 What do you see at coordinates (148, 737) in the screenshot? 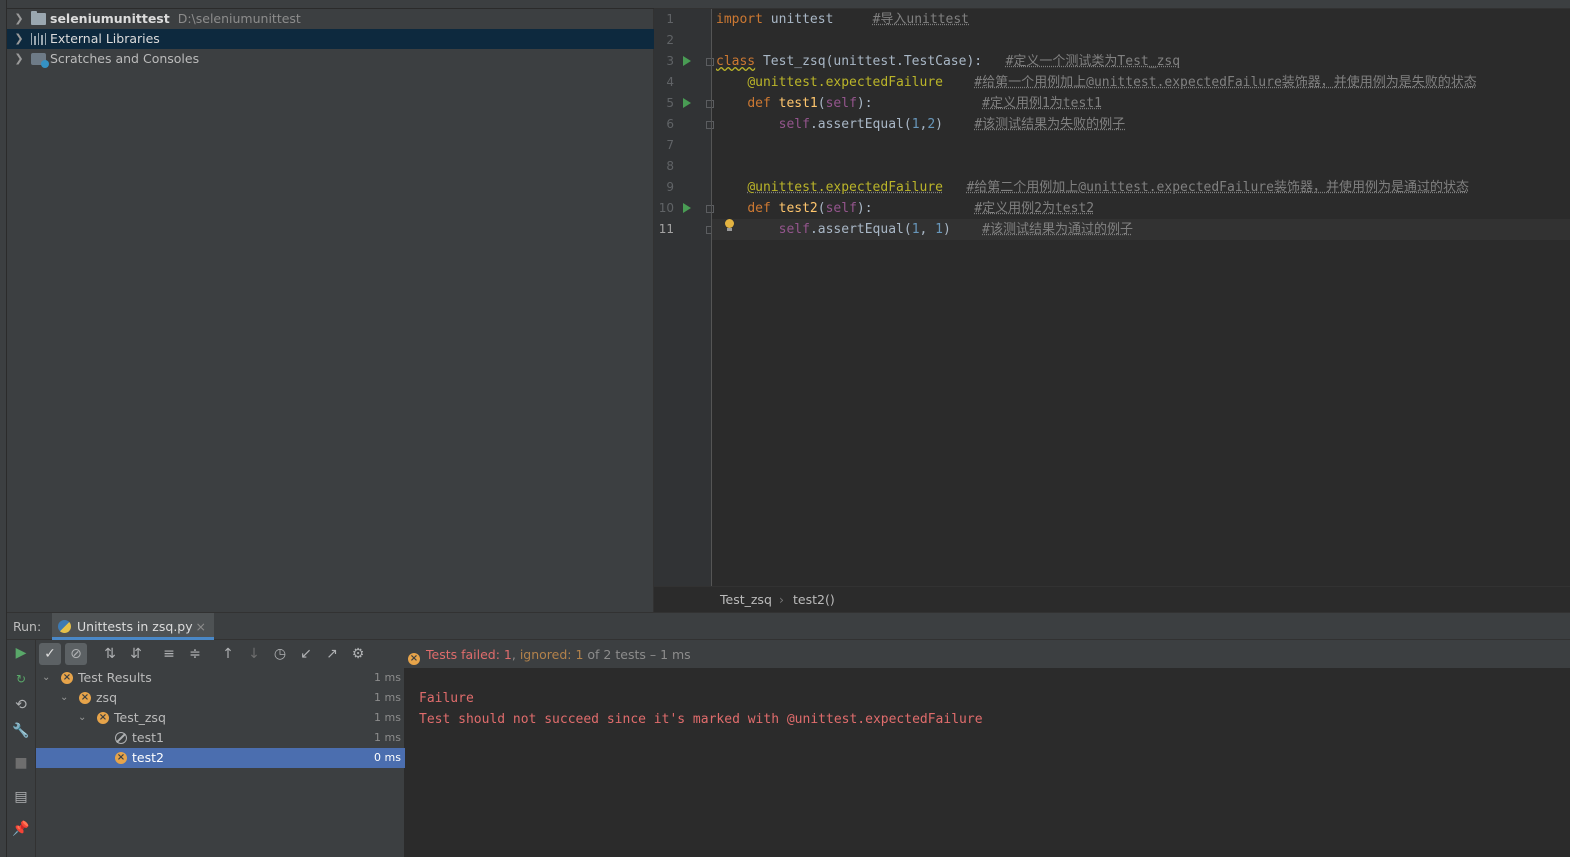
I see `test-node-label: test1` at bounding box center [148, 737].